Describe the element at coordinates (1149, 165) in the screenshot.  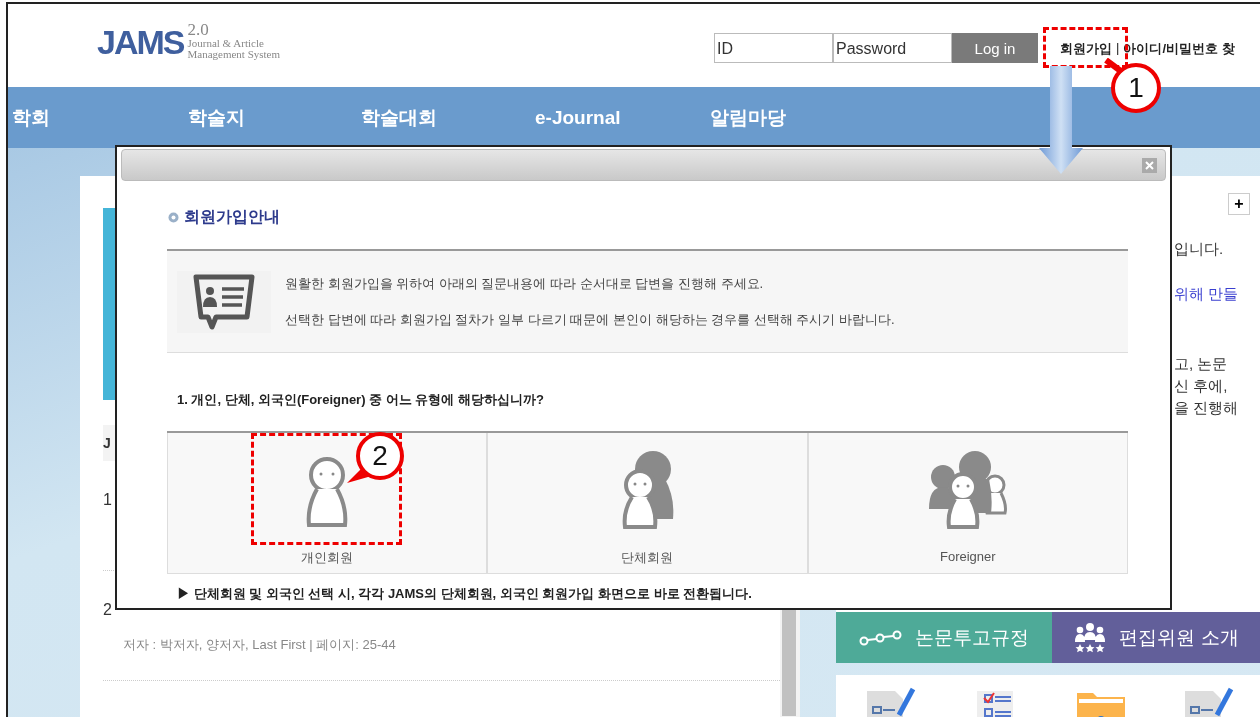
I see `close-button` at that location.